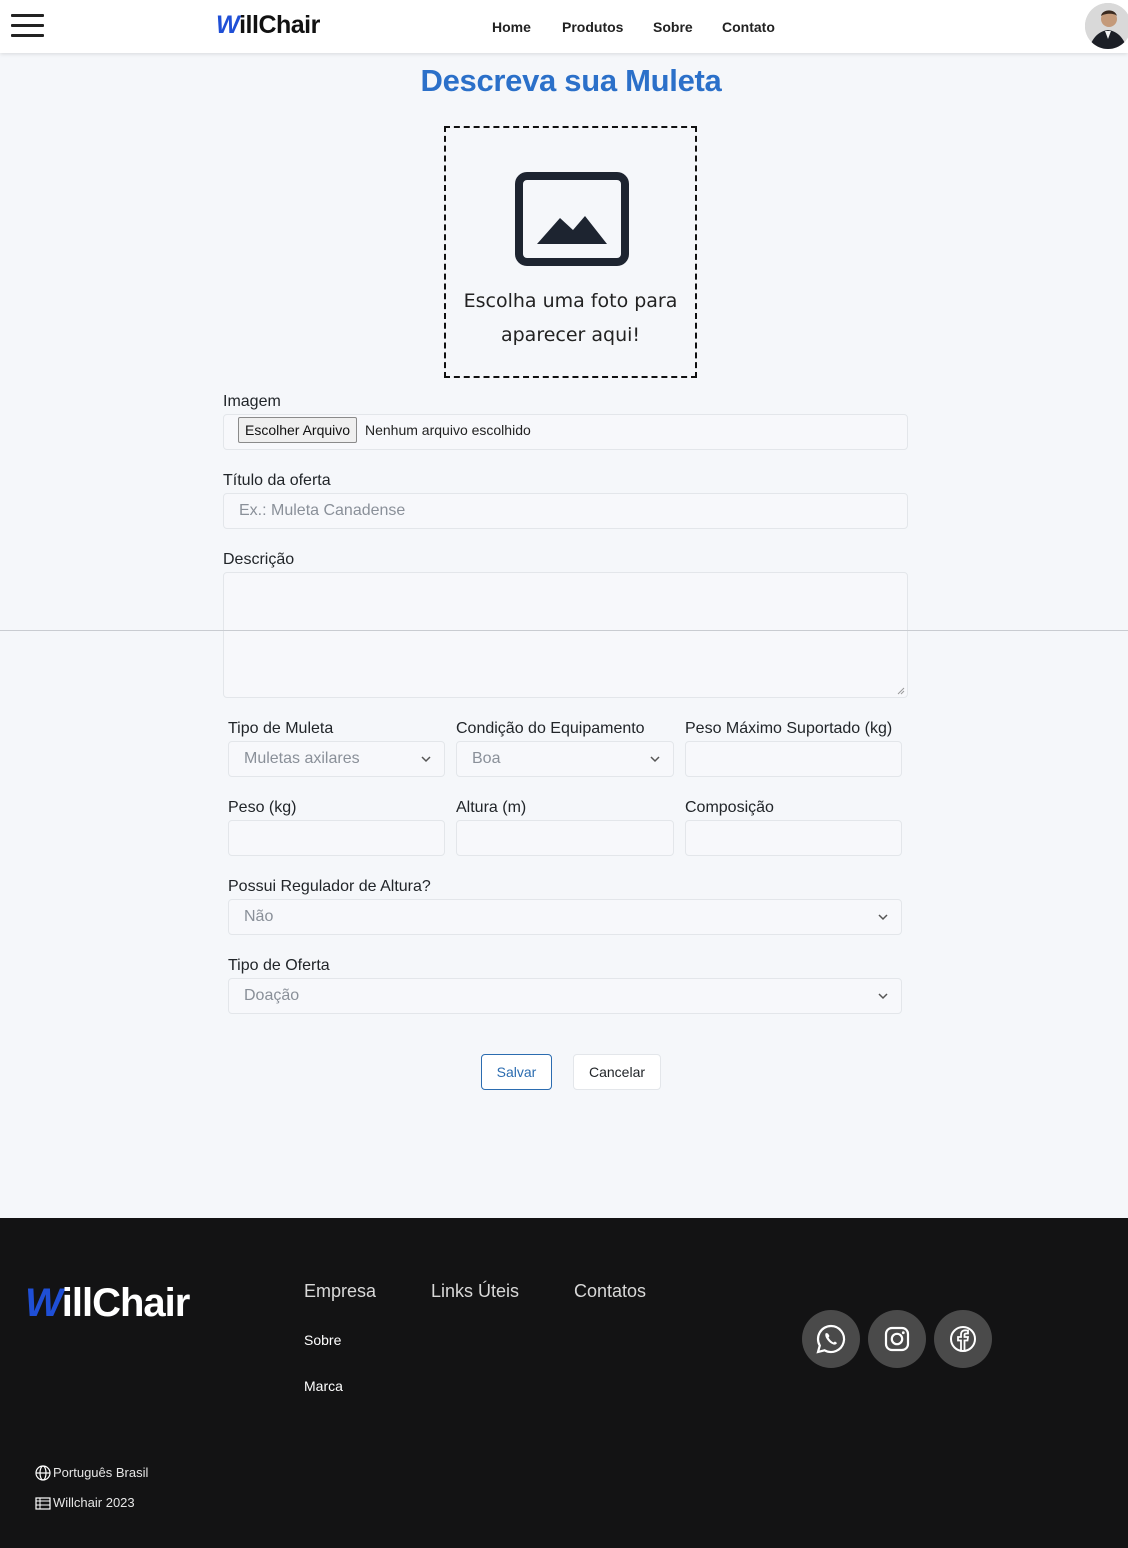  Describe the element at coordinates (259, 559) in the screenshot. I see `descricao-label: Descrição` at that location.